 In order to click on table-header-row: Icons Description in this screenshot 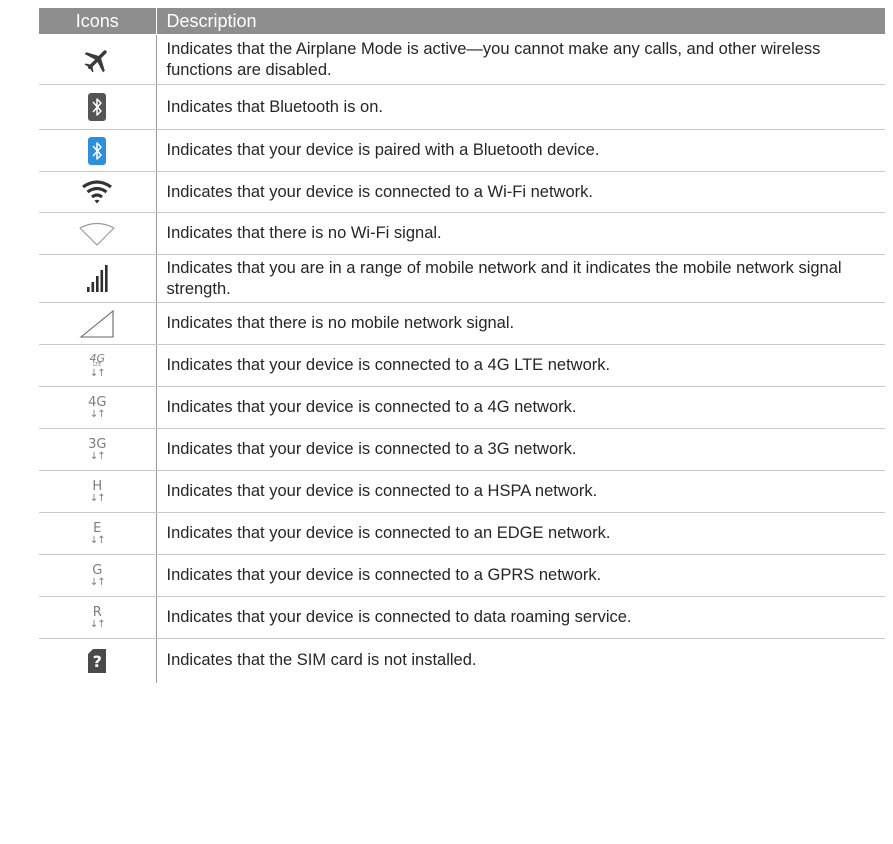, I will do `click(462, 21)`.